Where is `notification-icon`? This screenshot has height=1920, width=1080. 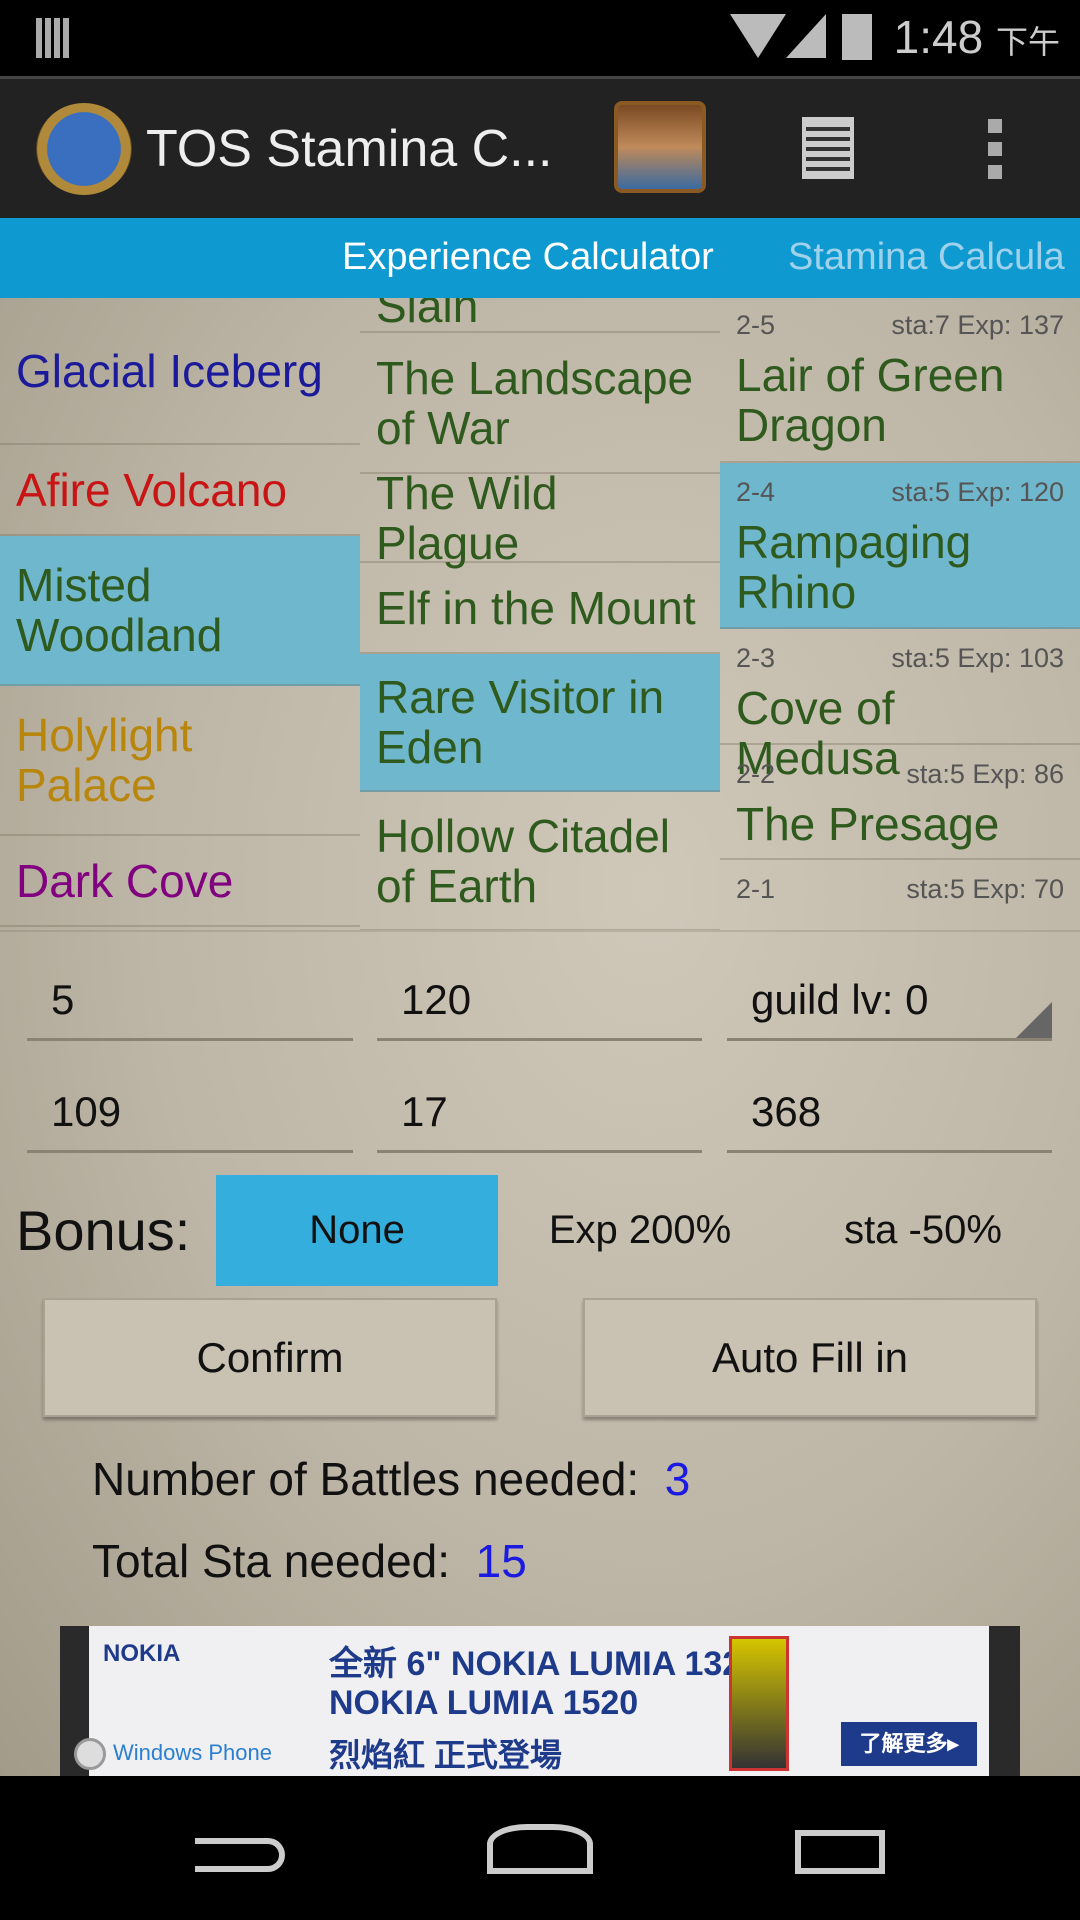
notification-icon is located at coordinates (54, 38).